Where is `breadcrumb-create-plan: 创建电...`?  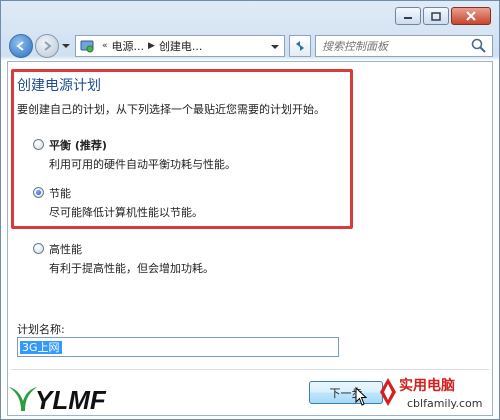 breadcrumb-create-plan: 创建电... is located at coordinates (181, 46).